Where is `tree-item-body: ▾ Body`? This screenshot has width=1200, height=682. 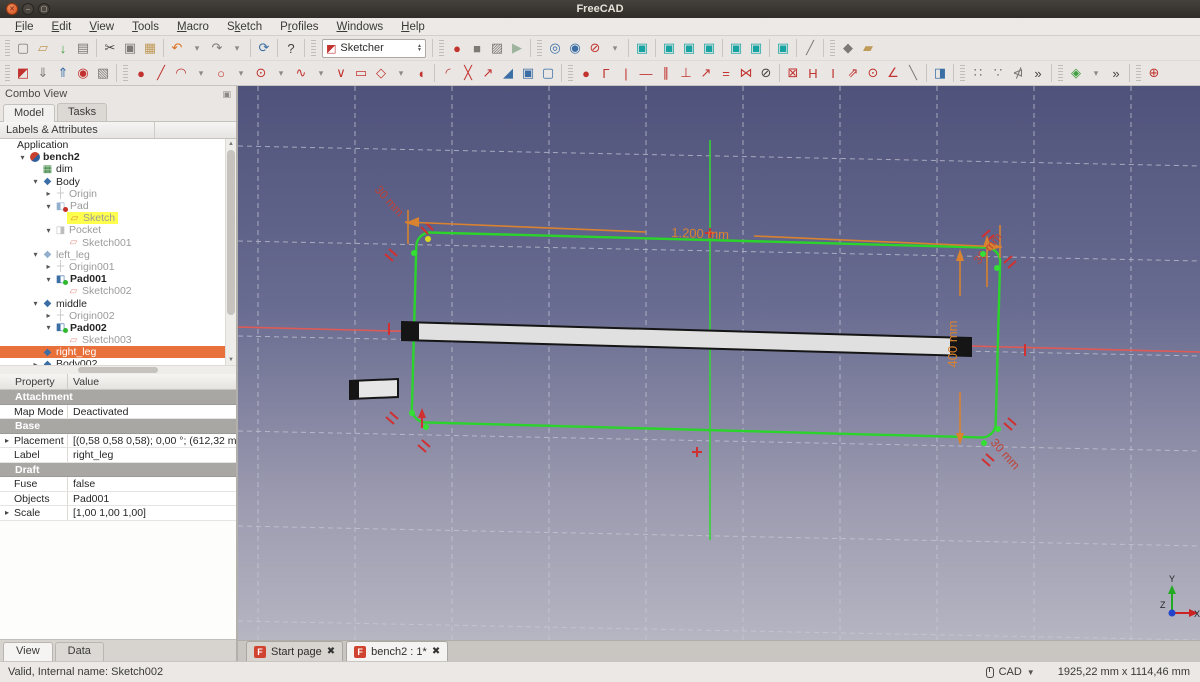
tree-item-body: ▾ Body is located at coordinates (118, 182).